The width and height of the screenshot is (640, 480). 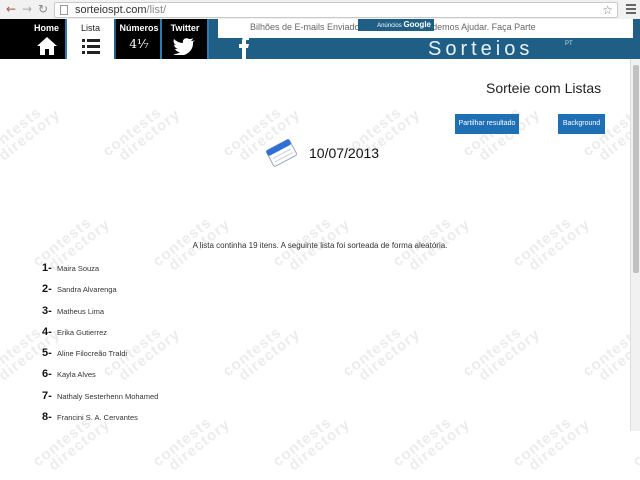 What do you see at coordinates (11, 9) in the screenshot?
I see `back-icon: ←` at bounding box center [11, 9].